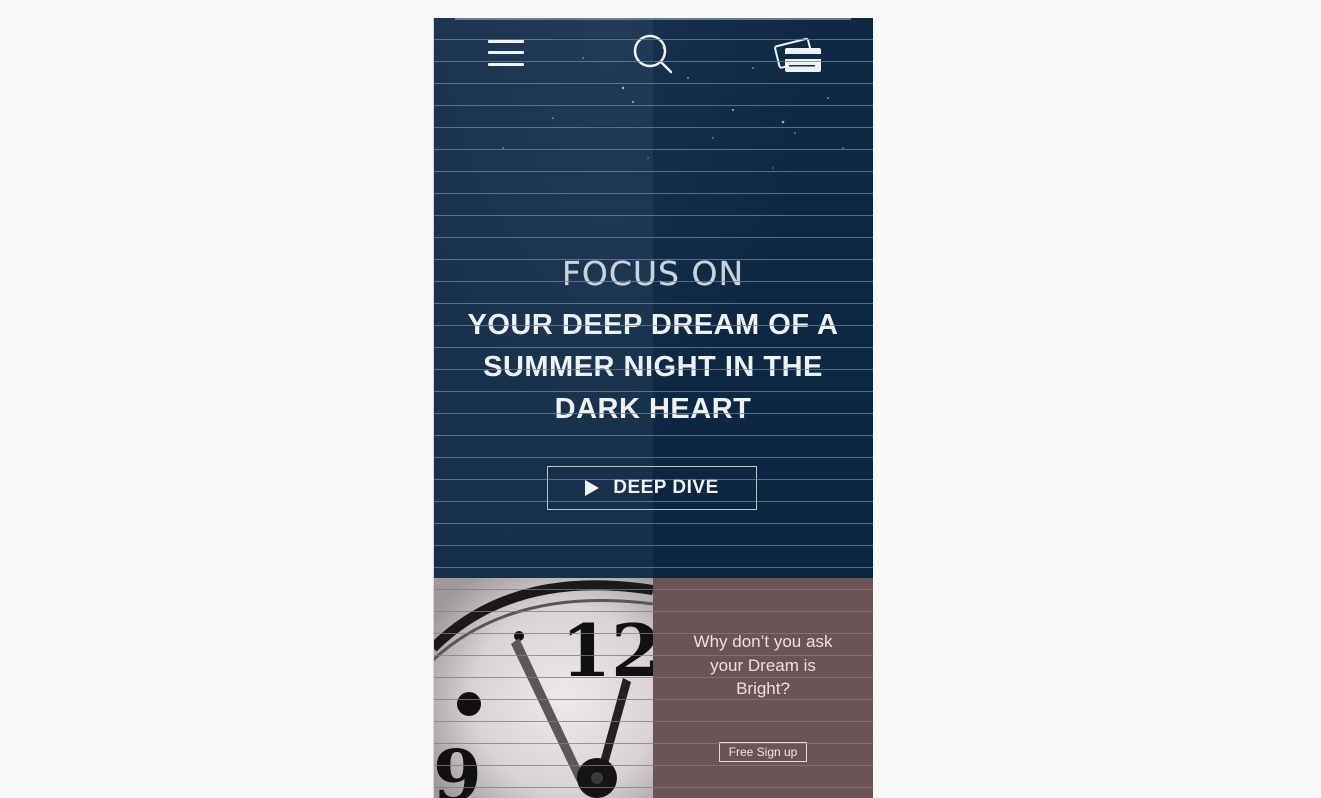  I want to click on hero-kicker: FOCUS ON, so click(653, 273).